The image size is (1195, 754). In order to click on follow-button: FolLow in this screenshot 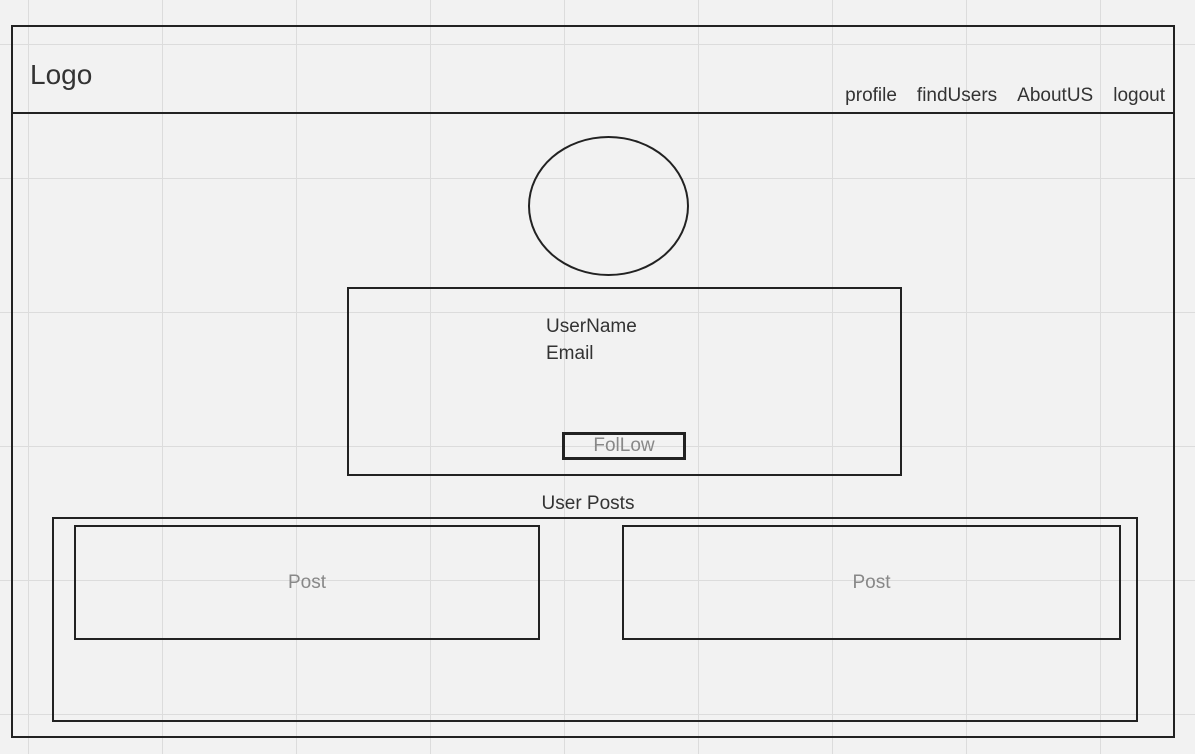, I will do `click(624, 446)`.